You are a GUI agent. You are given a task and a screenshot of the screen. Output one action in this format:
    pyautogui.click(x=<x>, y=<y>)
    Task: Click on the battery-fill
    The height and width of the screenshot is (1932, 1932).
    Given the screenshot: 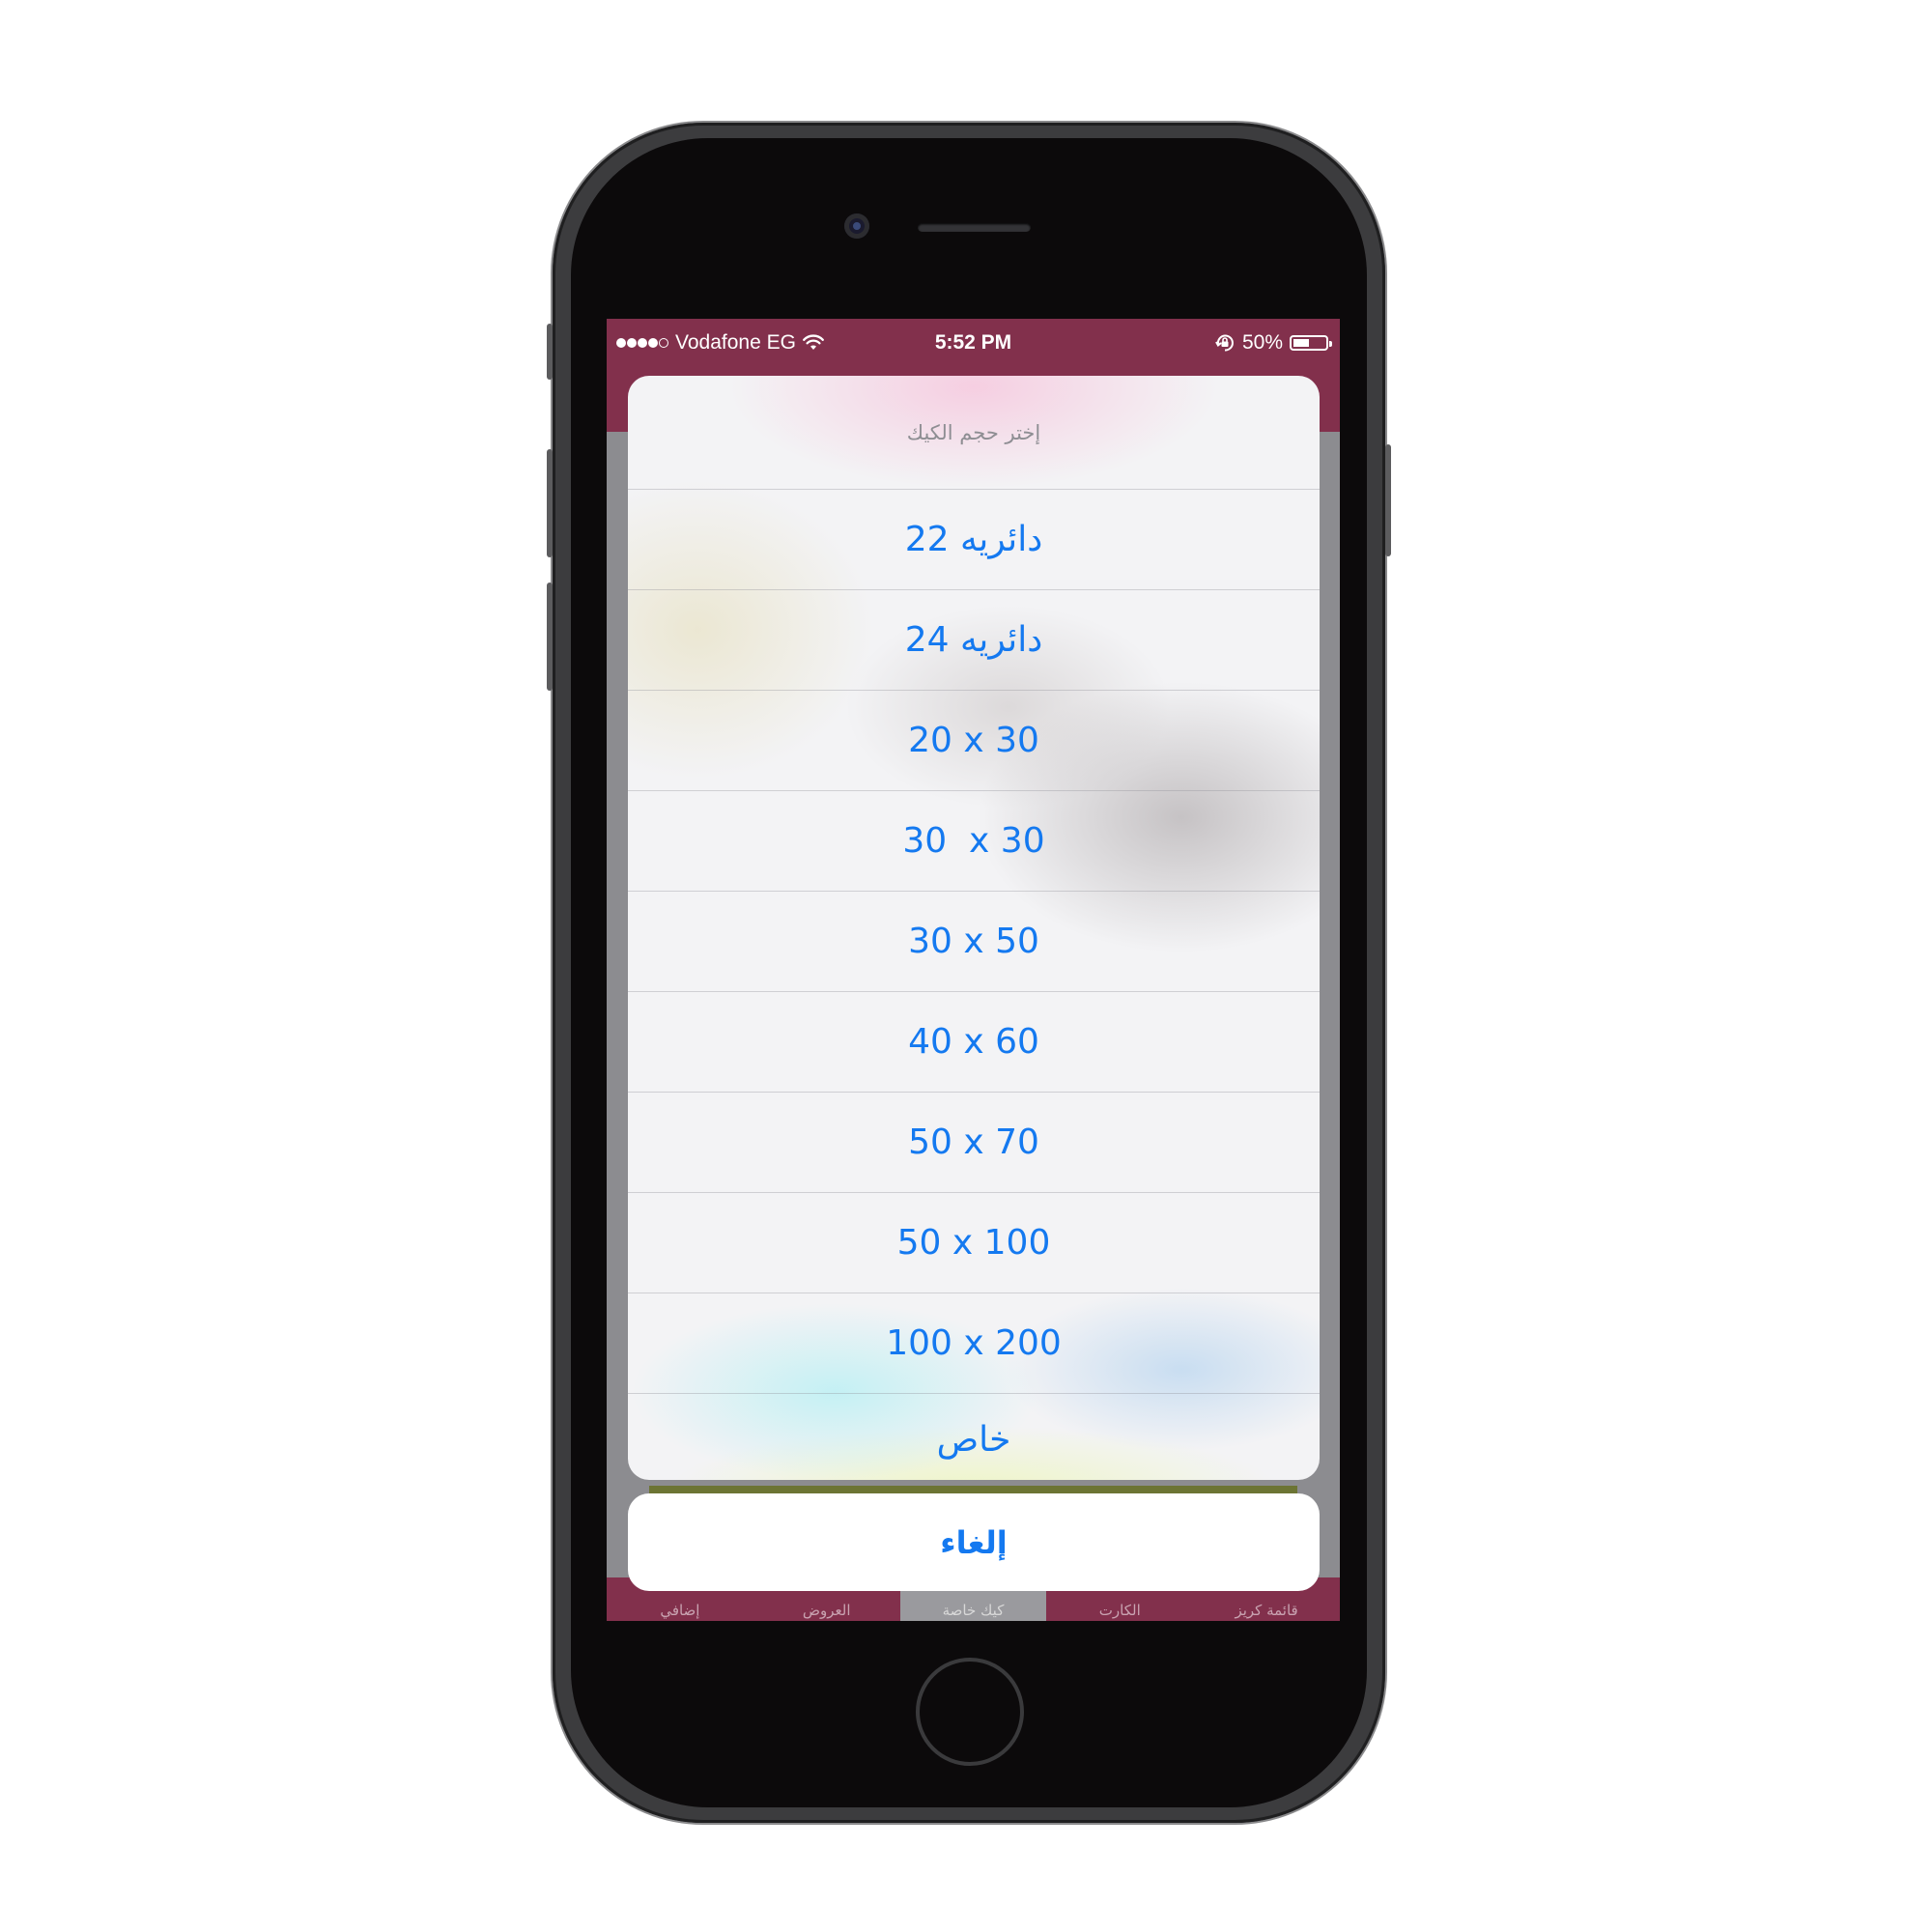 What is the action you would take?
    pyautogui.click(x=1301, y=343)
    